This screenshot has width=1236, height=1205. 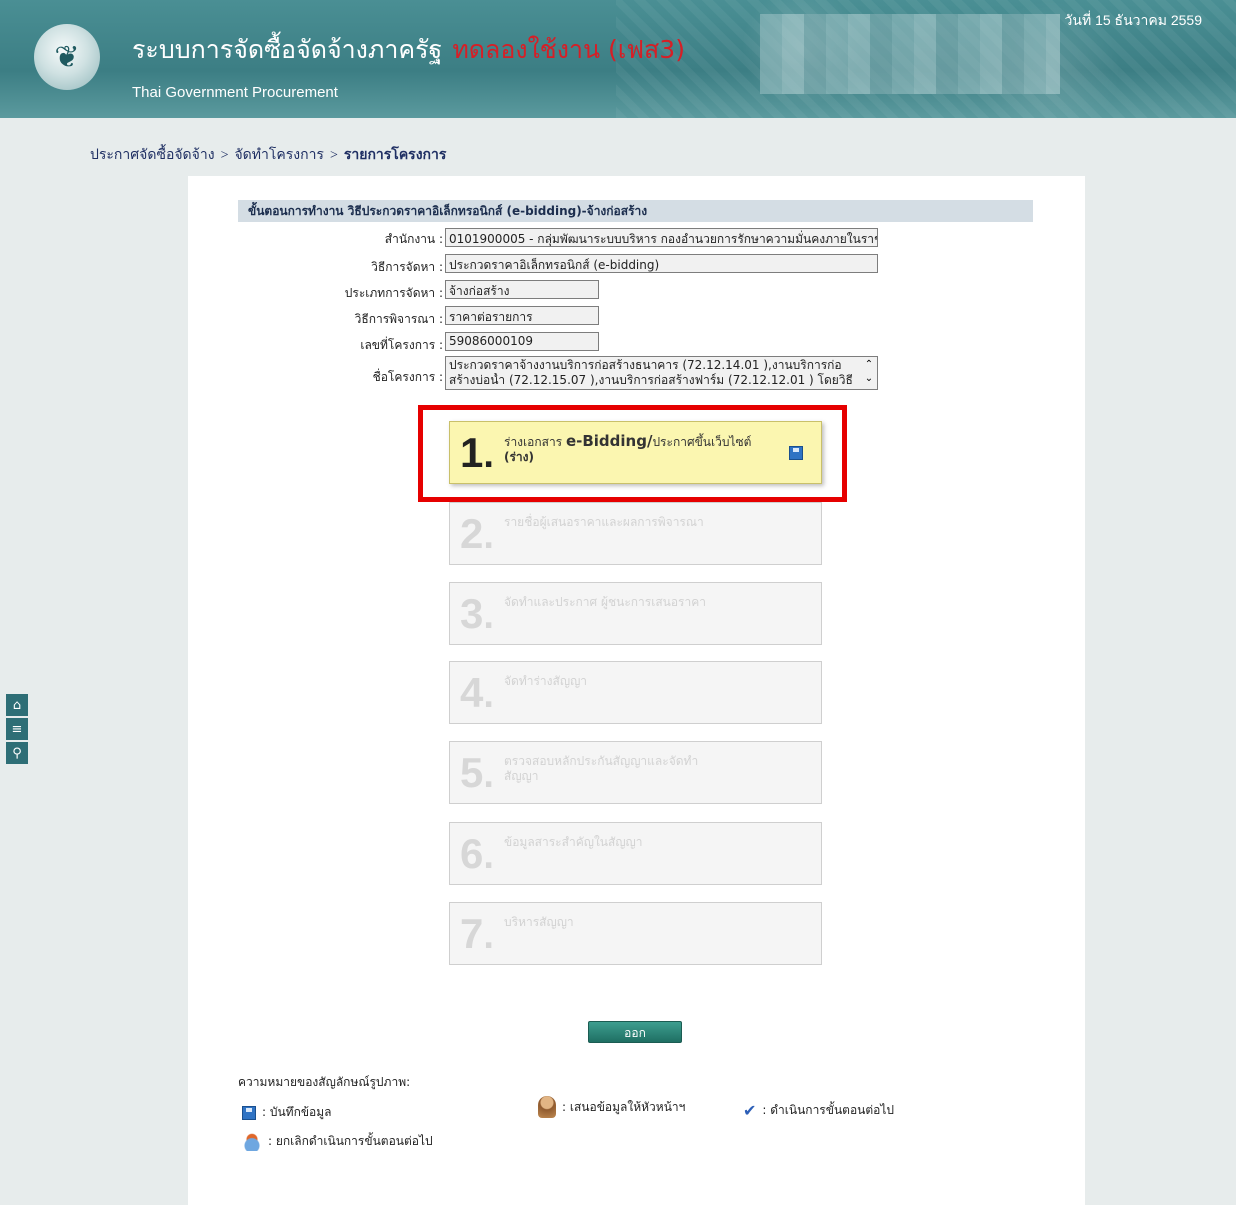 What do you see at coordinates (278, 155) in the screenshot?
I see `breadcrumb-item-project-prep: จัดทำโครงการ` at bounding box center [278, 155].